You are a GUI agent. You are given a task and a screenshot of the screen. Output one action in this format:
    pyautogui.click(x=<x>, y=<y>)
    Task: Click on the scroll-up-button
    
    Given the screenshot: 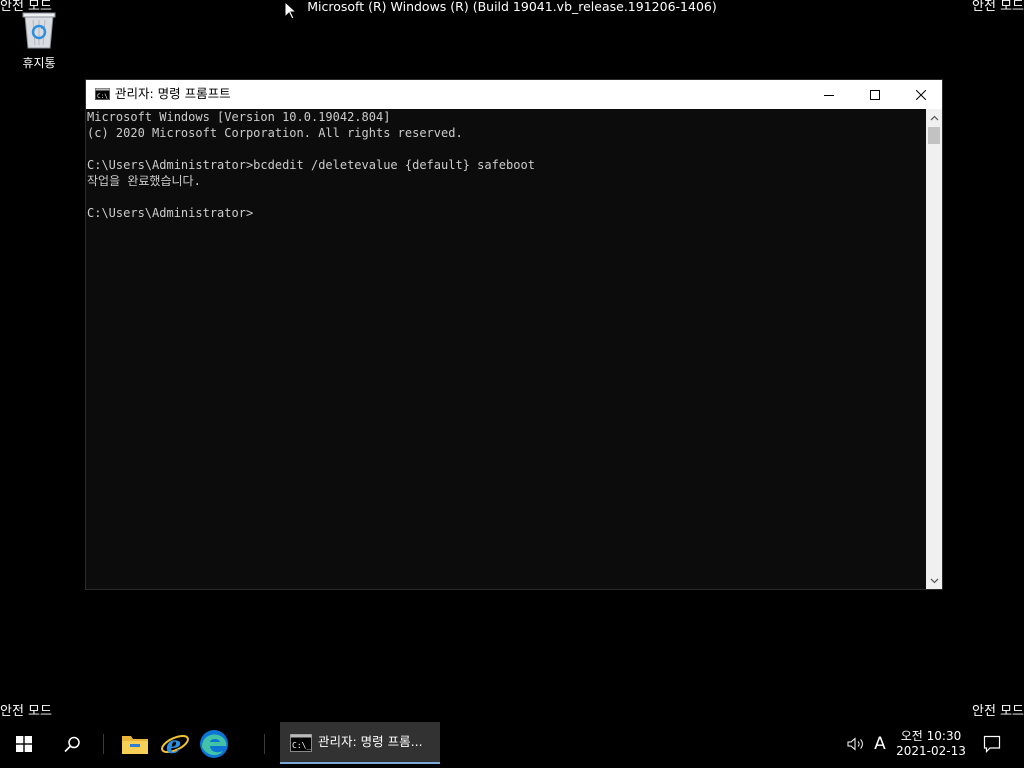 What is the action you would take?
    pyautogui.click(x=934, y=117)
    